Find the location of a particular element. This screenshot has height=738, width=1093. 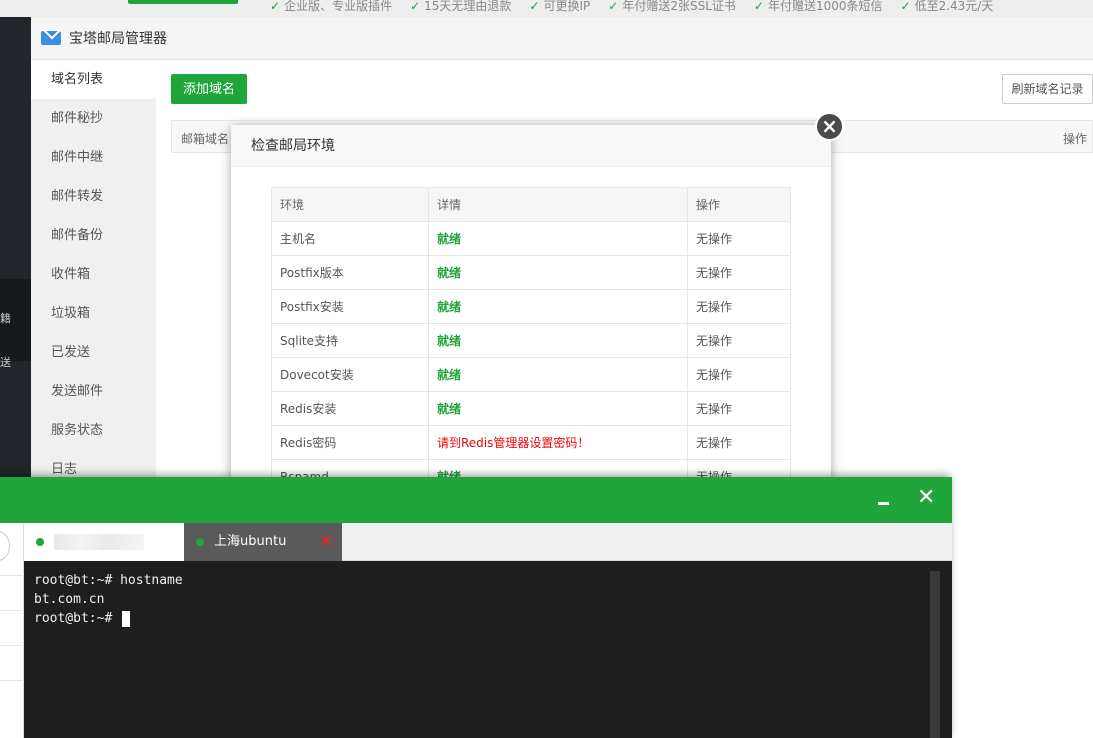

window-title: 宝塔邮局管理器 is located at coordinates (118, 39).